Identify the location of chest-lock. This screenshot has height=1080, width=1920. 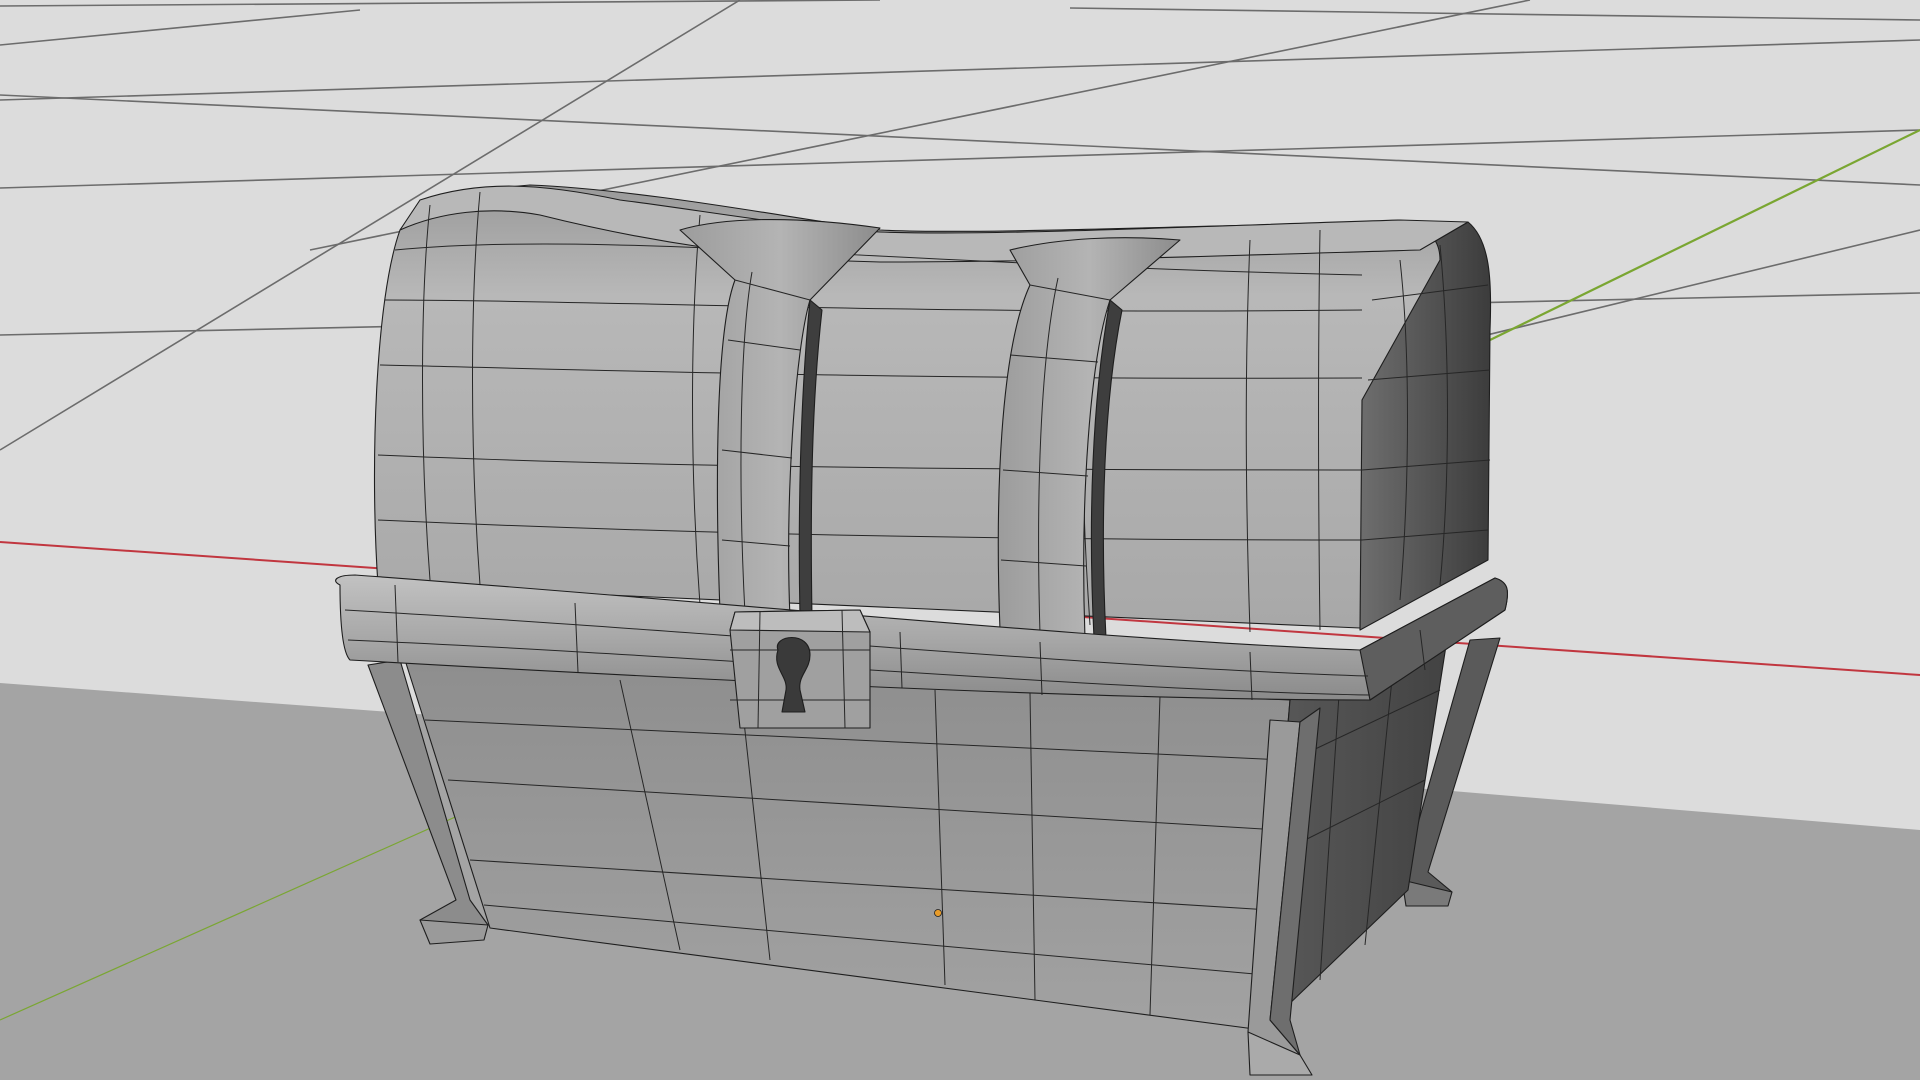
(800, 669).